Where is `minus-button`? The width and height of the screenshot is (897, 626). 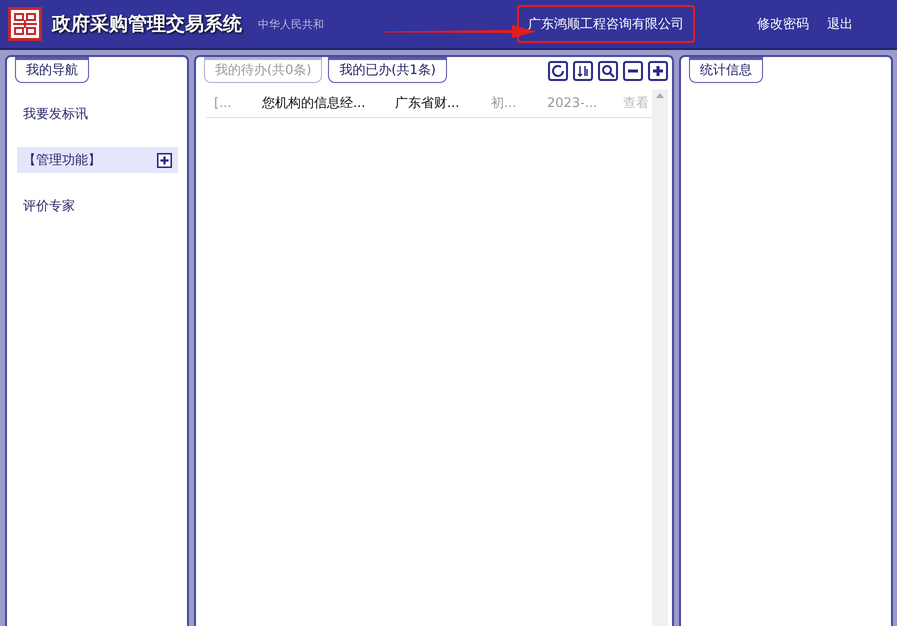 minus-button is located at coordinates (633, 71).